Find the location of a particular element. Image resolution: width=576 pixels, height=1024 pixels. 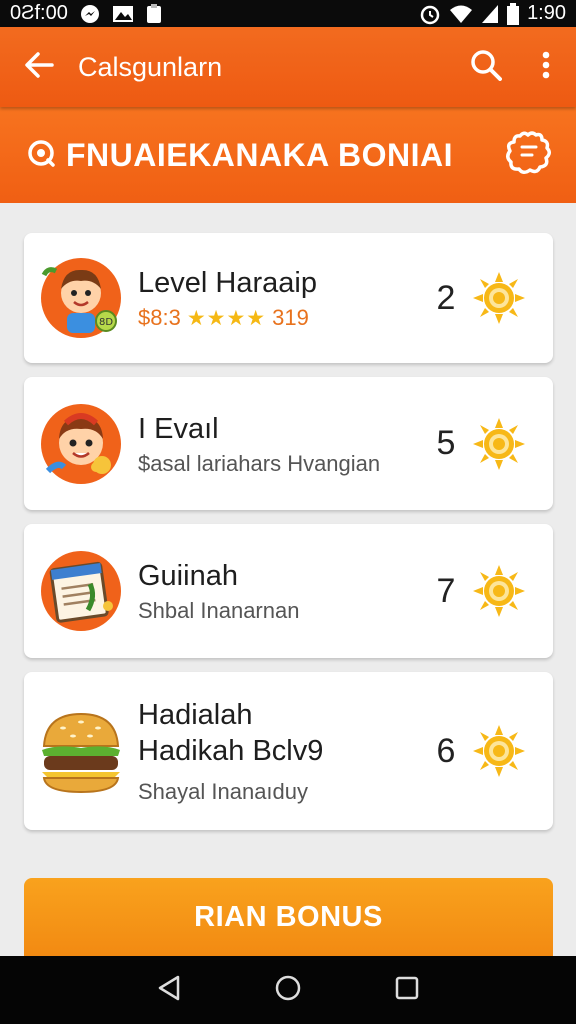

app-title: Calsgunlarn is located at coordinates (150, 66).